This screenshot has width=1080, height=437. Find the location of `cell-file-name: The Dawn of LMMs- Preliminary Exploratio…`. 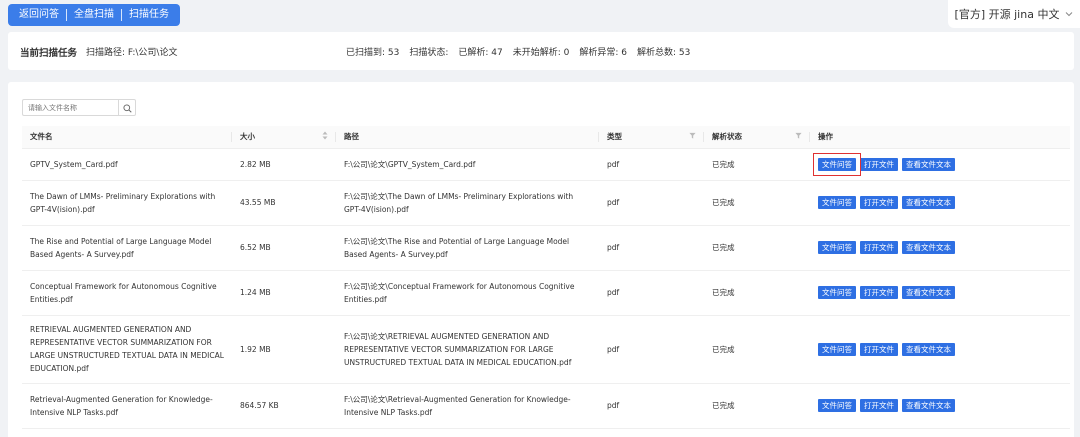

cell-file-name: The Dawn of LMMs- Preliminary Exploratio… is located at coordinates (127, 203).